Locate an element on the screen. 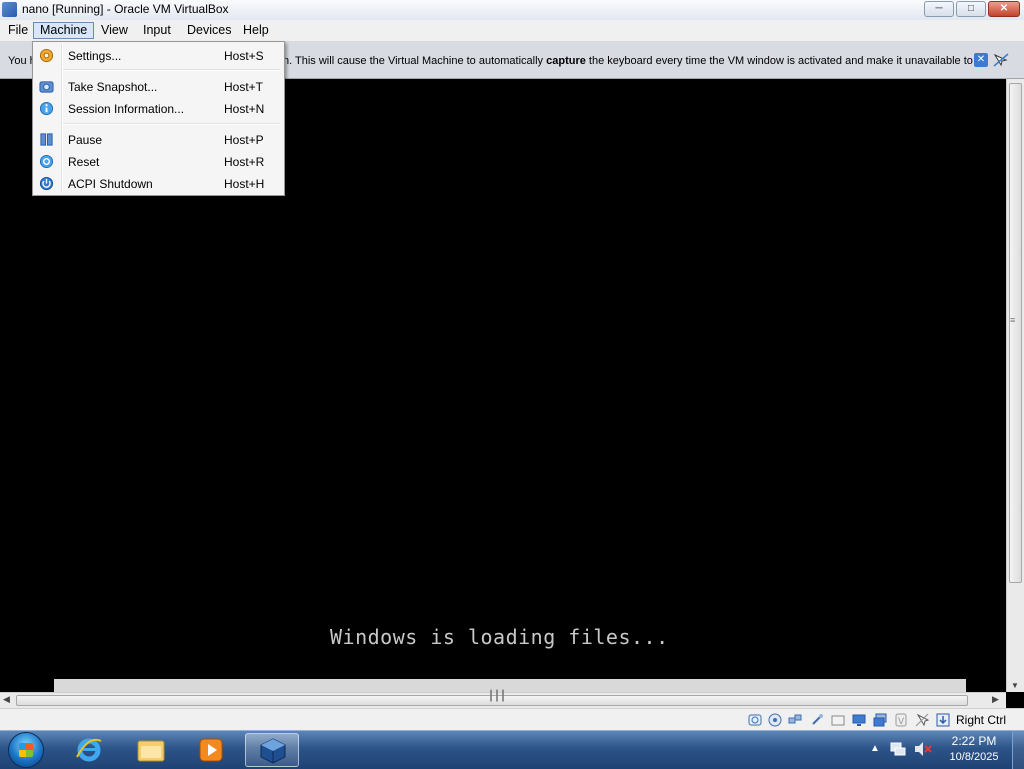 This screenshot has width=1024, height=769. notice-bold-word: capture is located at coordinates (566, 61).